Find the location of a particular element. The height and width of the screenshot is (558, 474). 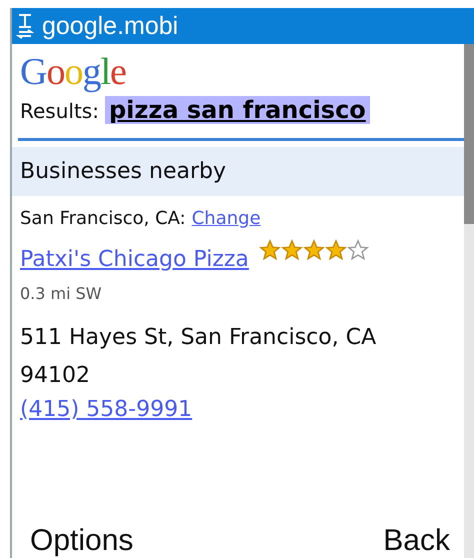

softkey-button: Options is located at coordinates (82, 541).